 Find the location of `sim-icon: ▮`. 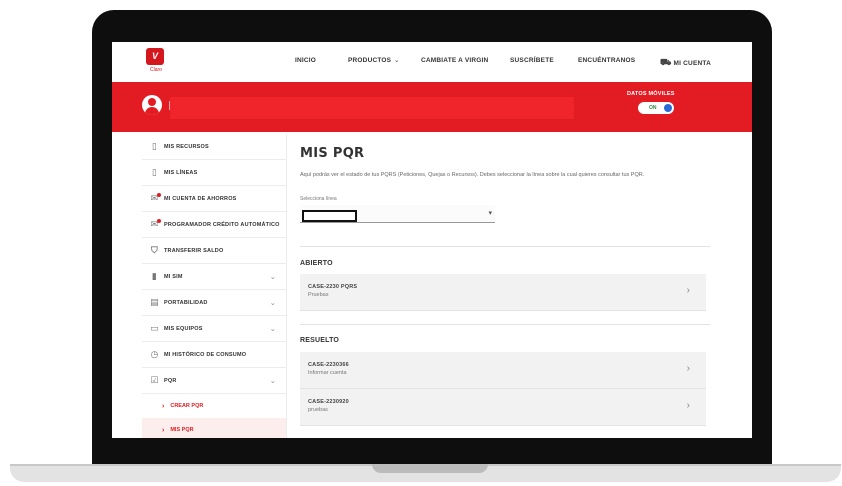

sim-icon: ▮ is located at coordinates (154, 276).